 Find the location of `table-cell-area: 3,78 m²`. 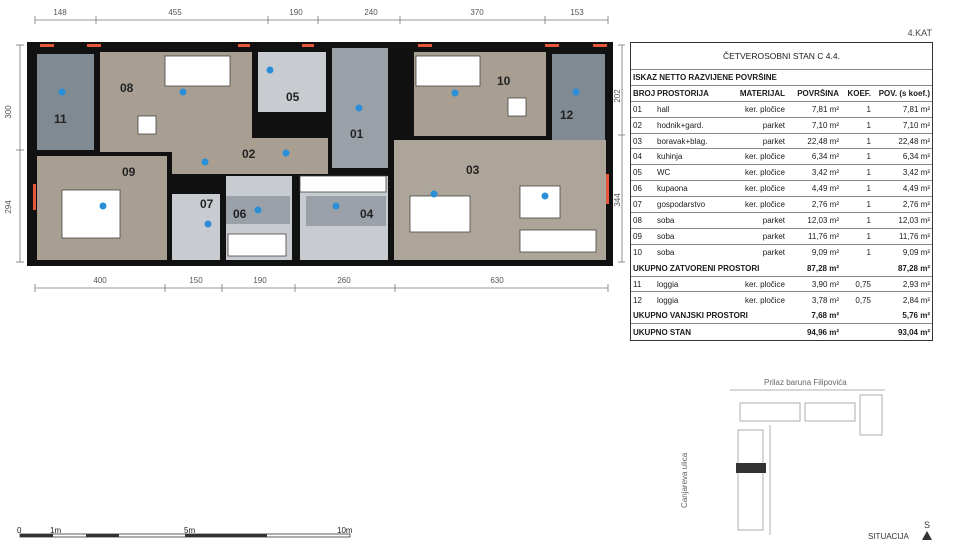

table-cell-area: 3,78 m² is located at coordinates (825, 300).